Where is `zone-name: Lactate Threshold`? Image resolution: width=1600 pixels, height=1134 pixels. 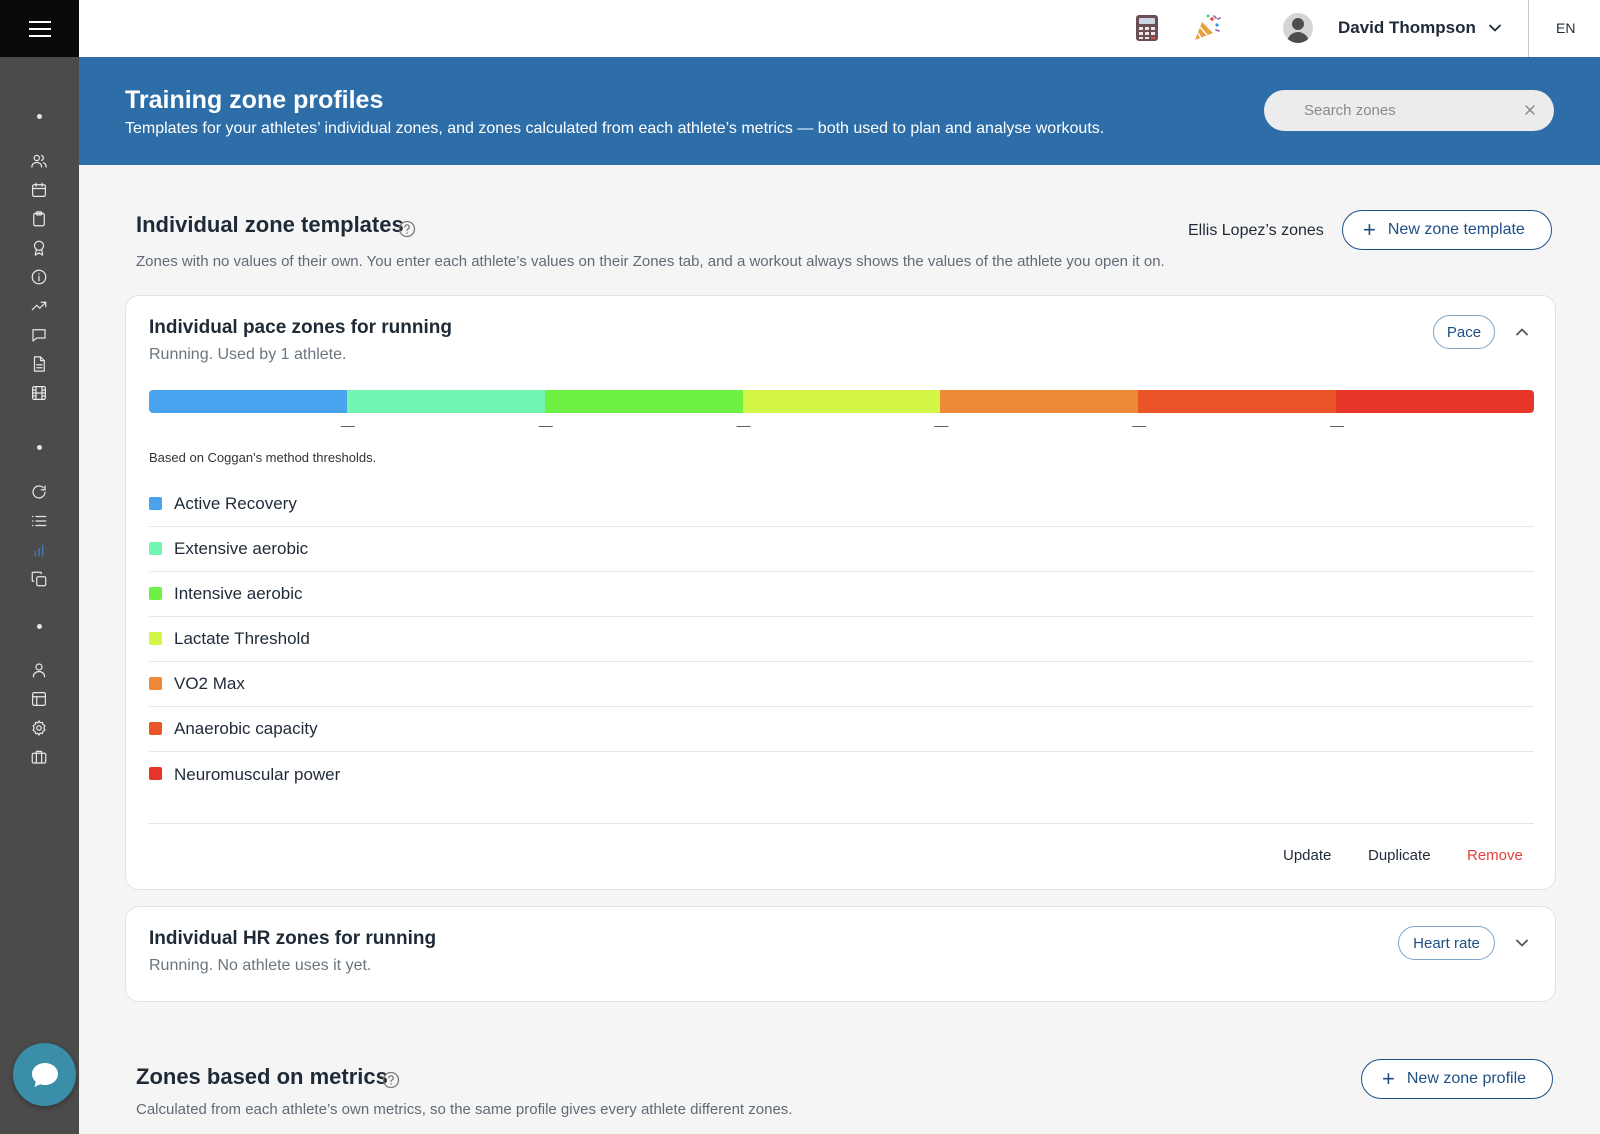 zone-name: Lactate Threshold is located at coordinates (242, 638).